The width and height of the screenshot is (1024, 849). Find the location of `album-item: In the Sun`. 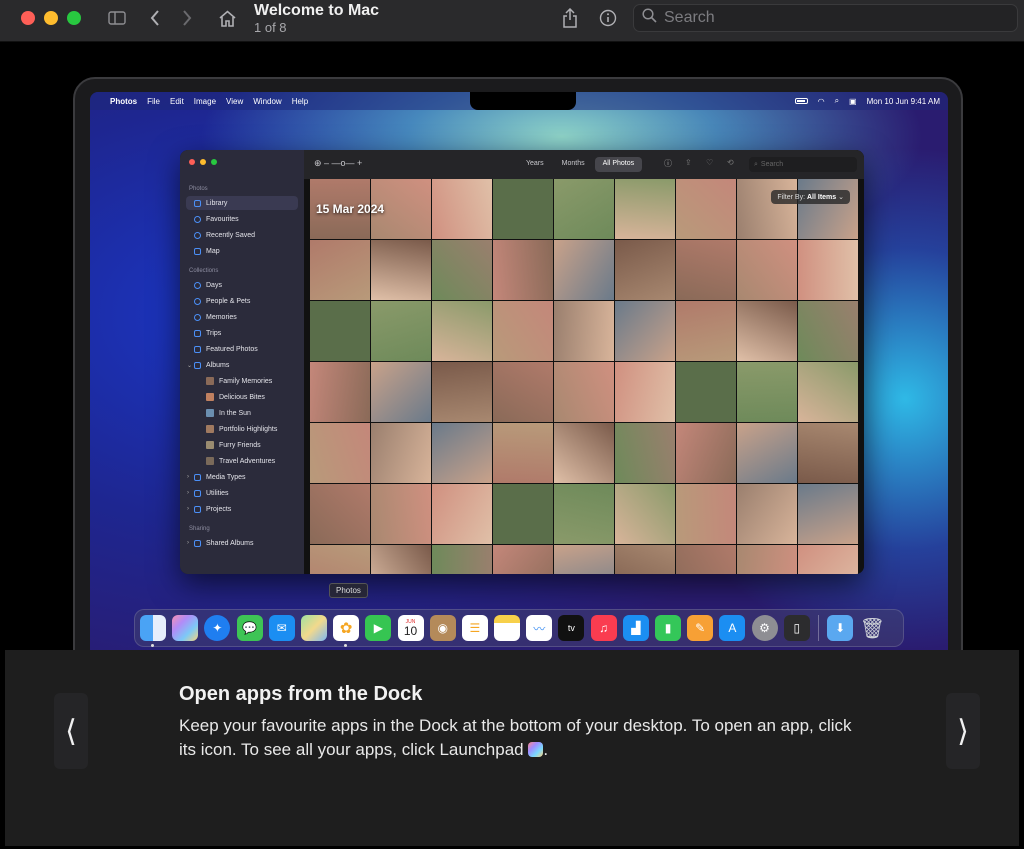

album-item: In the Sun is located at coordinates (242, 413).